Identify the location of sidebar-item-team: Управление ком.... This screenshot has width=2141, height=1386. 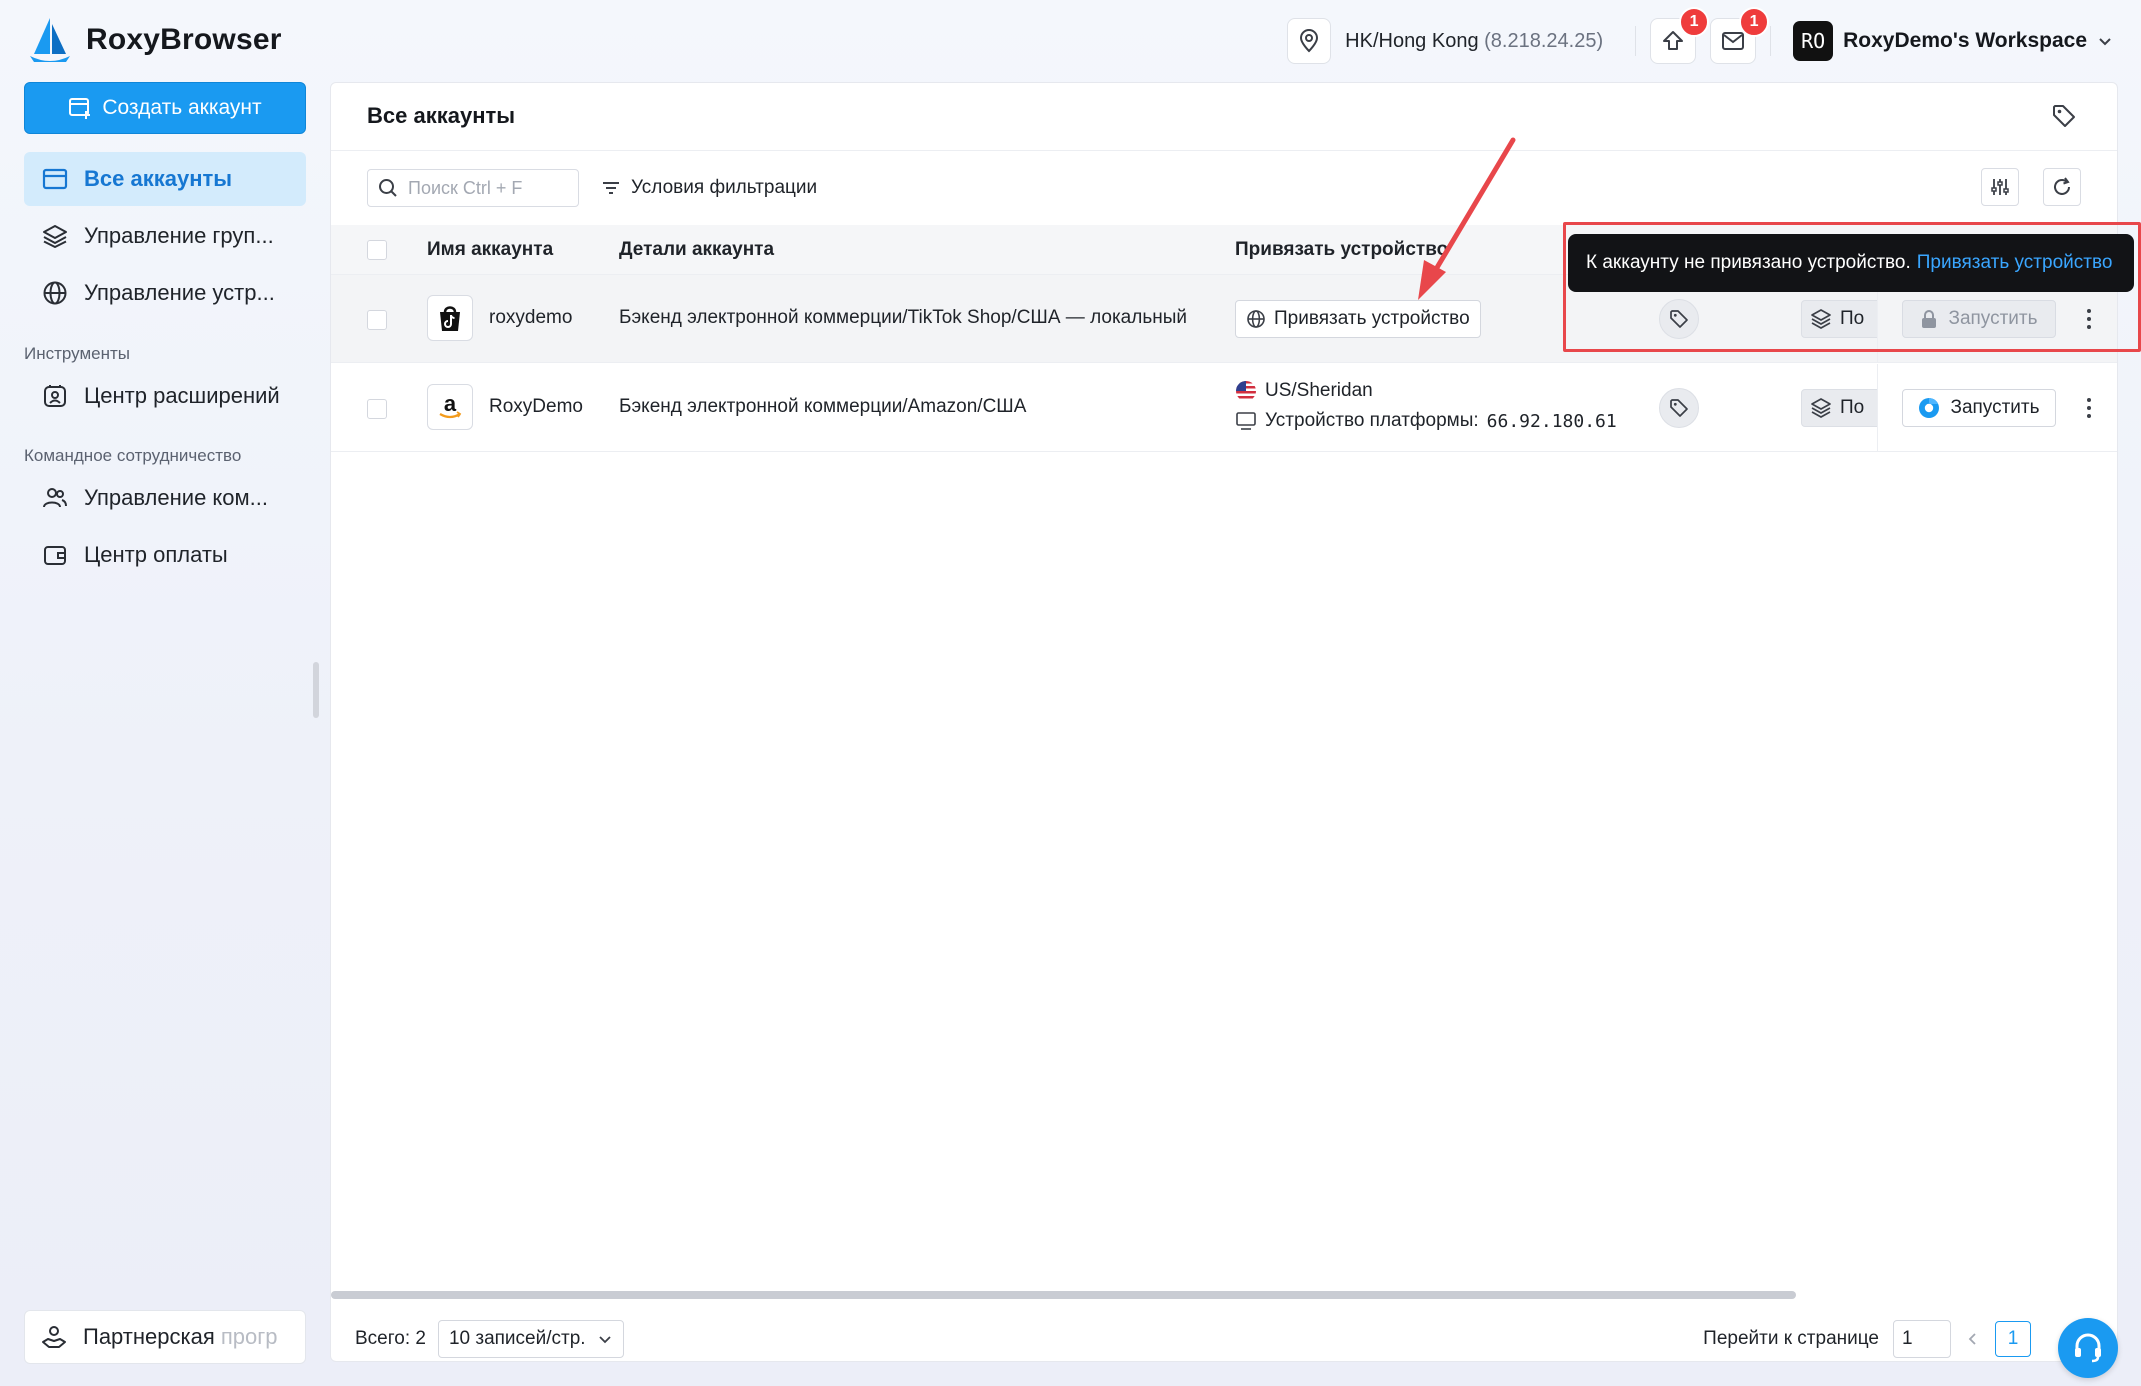
(165, 498).